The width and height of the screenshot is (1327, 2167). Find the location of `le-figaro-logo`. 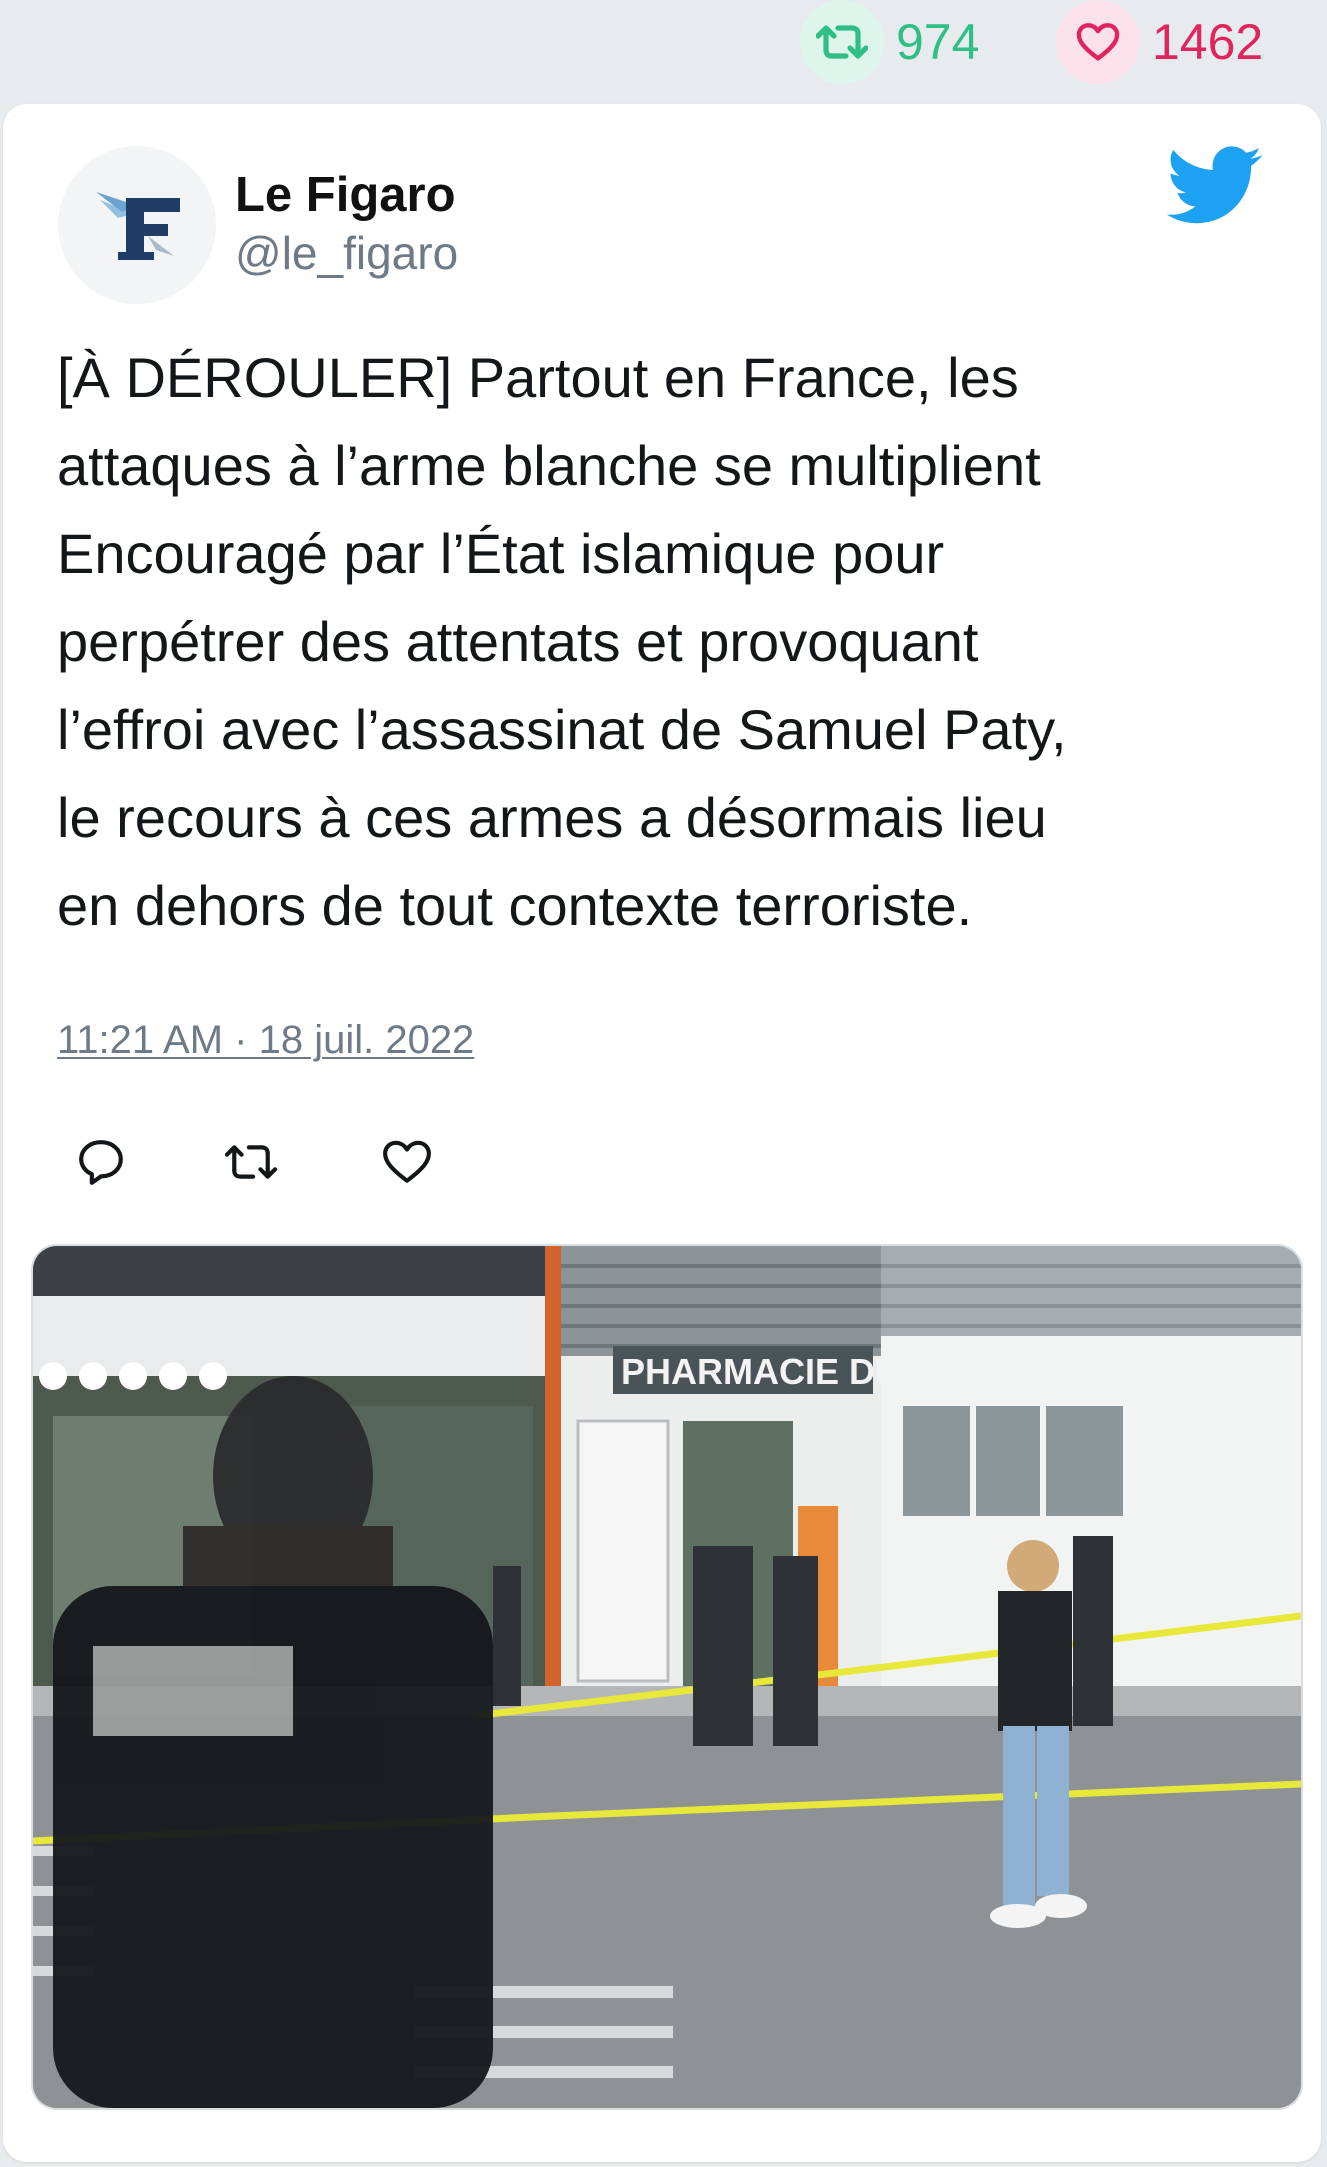

le-figaro-logo is located at coordinates (138, 226).